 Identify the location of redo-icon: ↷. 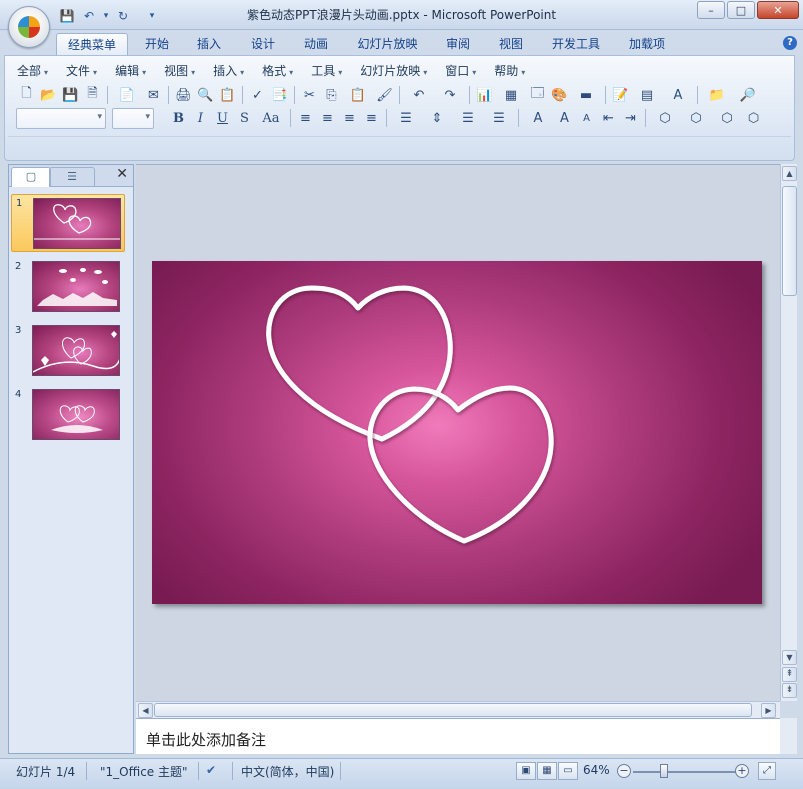
(450, 95).